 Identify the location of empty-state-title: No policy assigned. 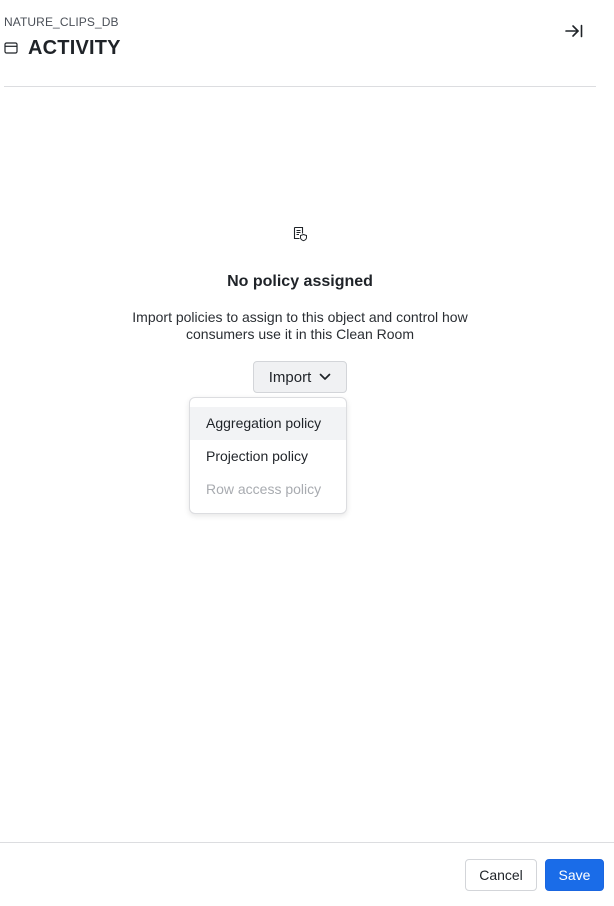
(300, 281).